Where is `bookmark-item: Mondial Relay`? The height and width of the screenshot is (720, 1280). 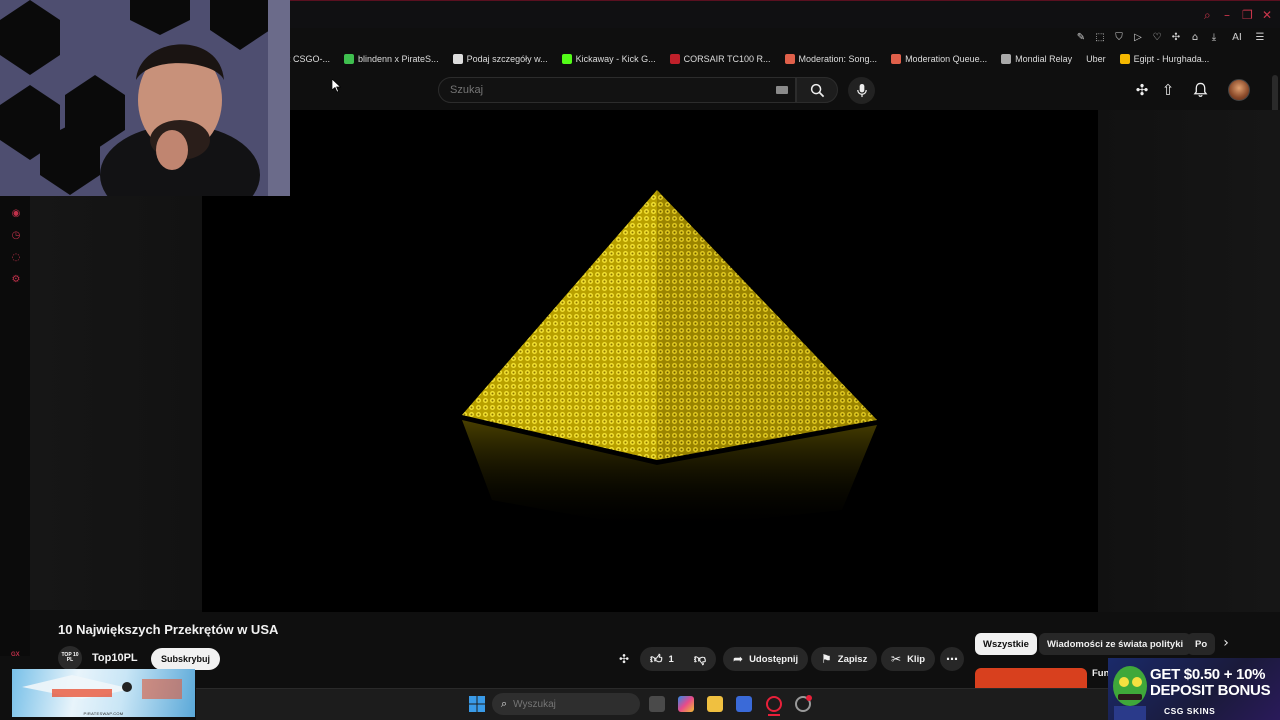 bookmark-item: Mondial Relay is located at coordinates (1036, 59).